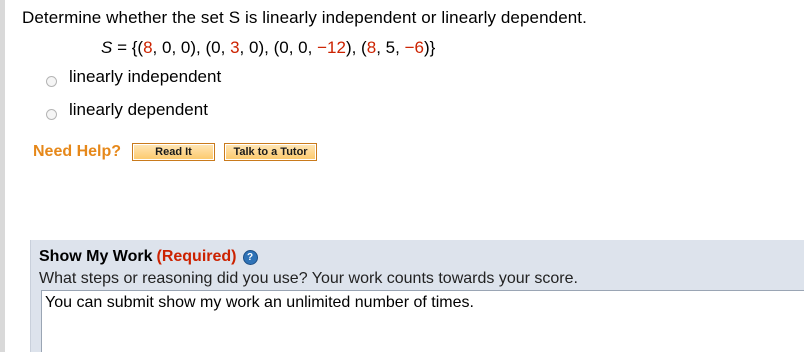 This screenshot has width=804, height=352. I want to click on radio-independent, so click(51, 81).